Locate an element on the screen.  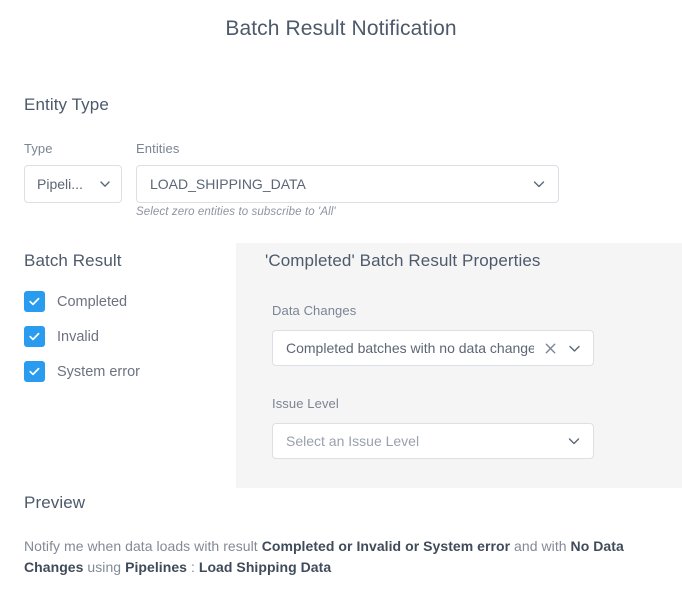
checkbox-completed-label: Completed is located at coordinates (92, 301).